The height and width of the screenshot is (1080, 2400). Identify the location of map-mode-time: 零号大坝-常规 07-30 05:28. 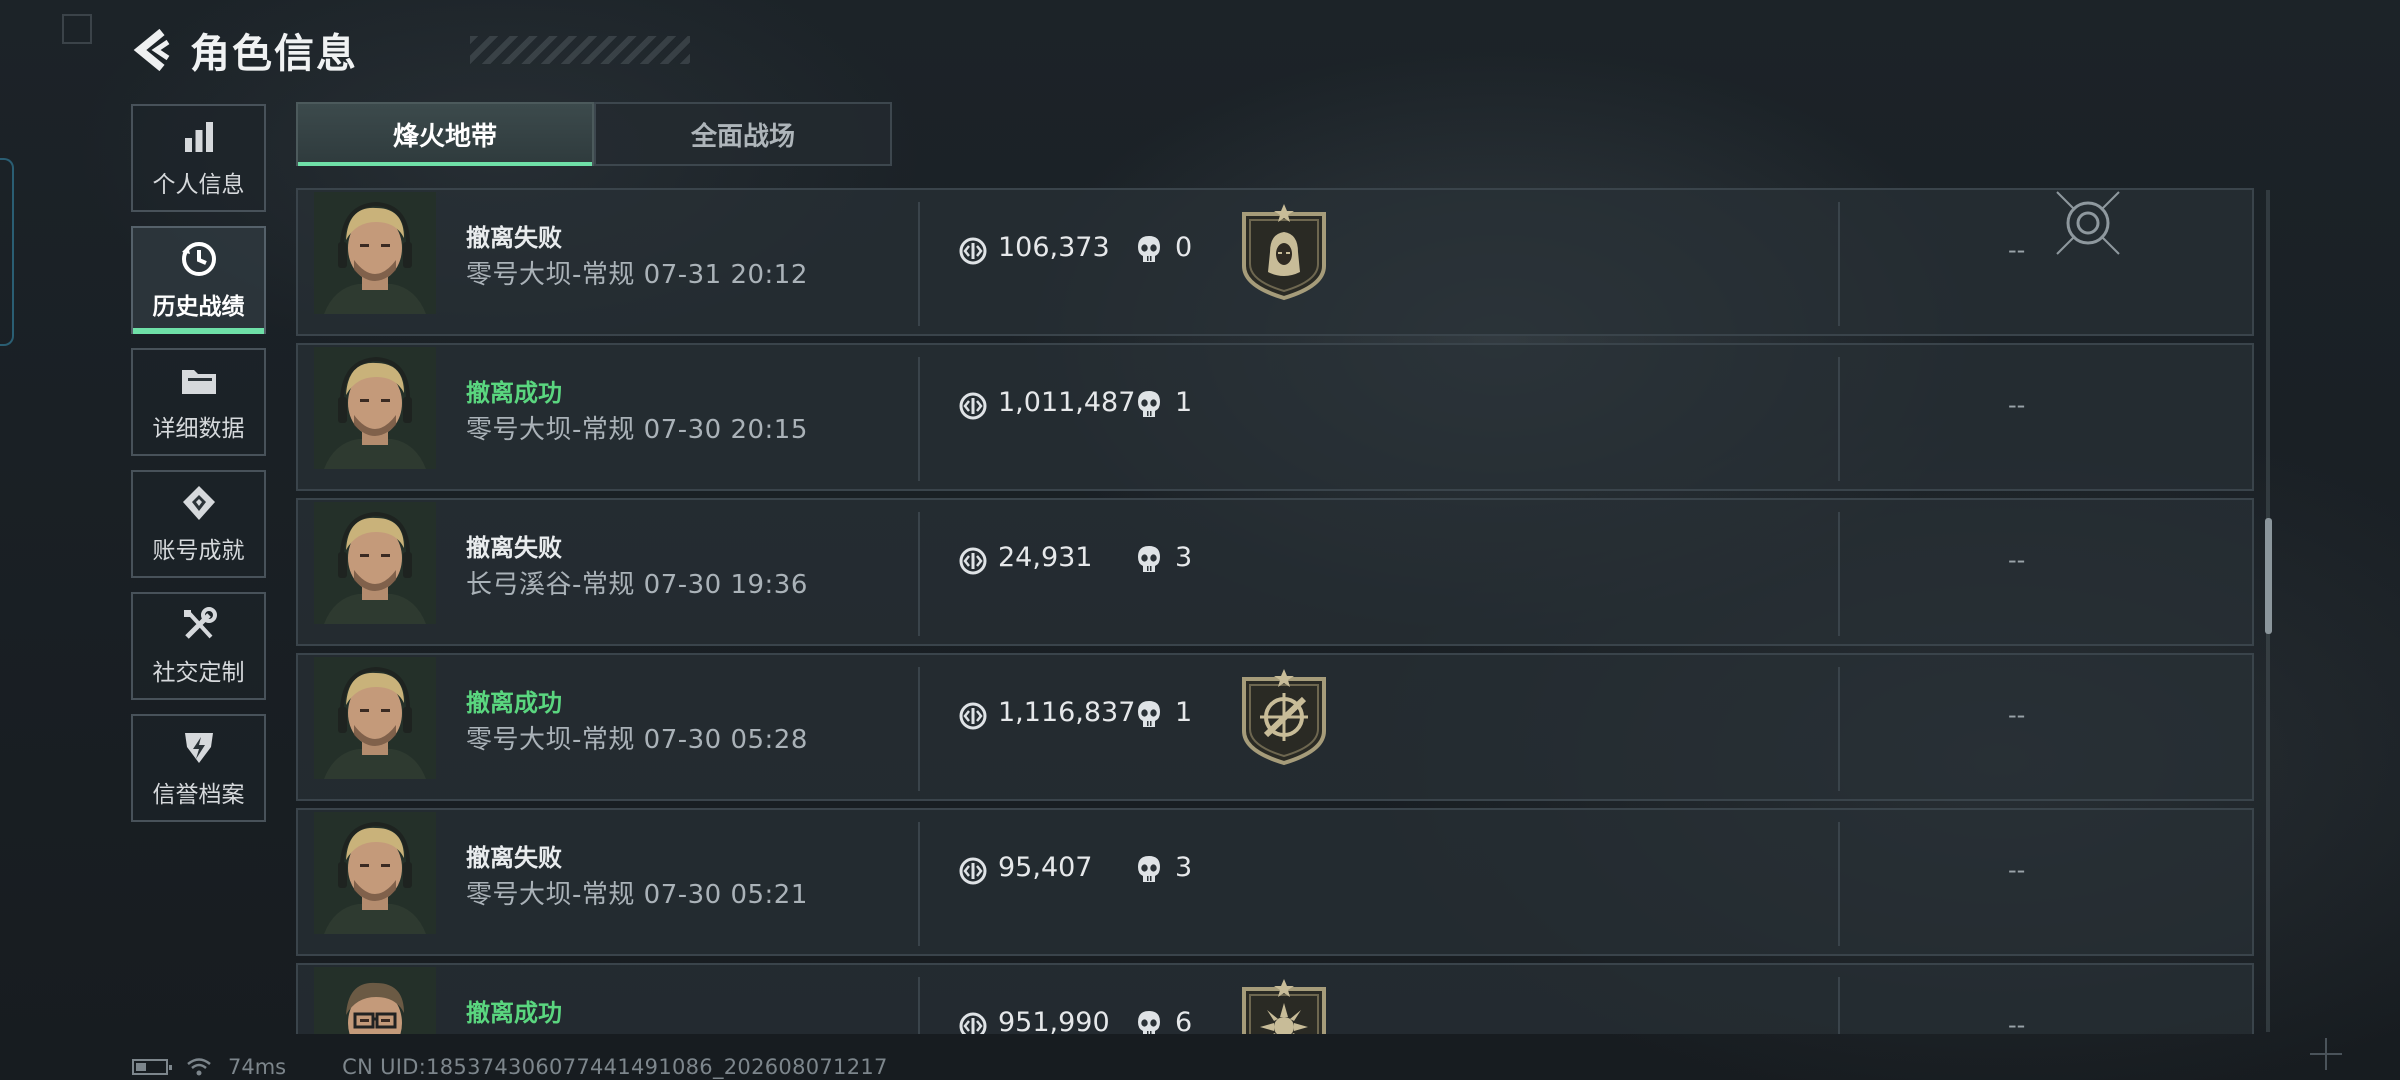
(637, 740).